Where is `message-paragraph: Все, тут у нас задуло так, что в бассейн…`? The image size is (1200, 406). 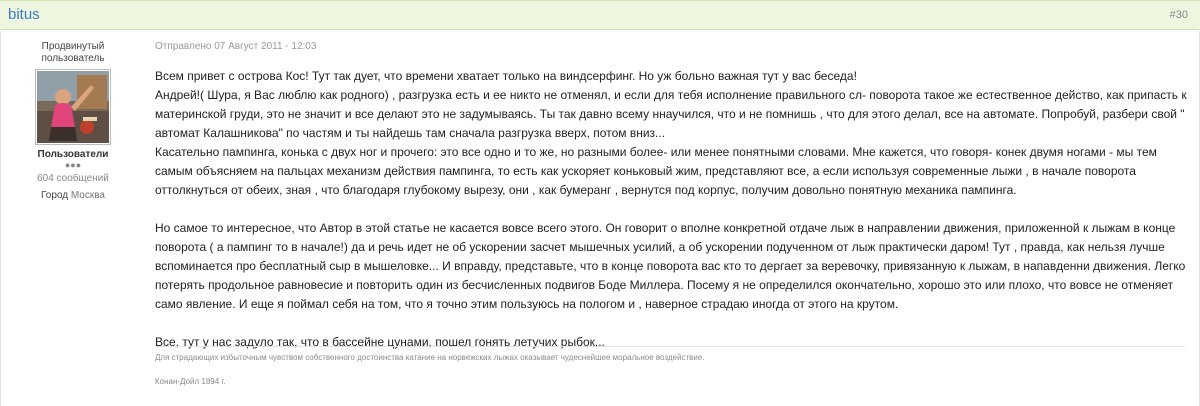
message-paragraph: Все, тут у нас задуло так, что в бассейн… is located at coordinates (380, 342).